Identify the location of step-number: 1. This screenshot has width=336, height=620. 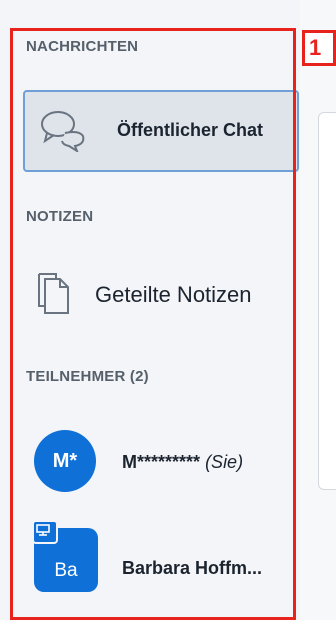
(315, 47).